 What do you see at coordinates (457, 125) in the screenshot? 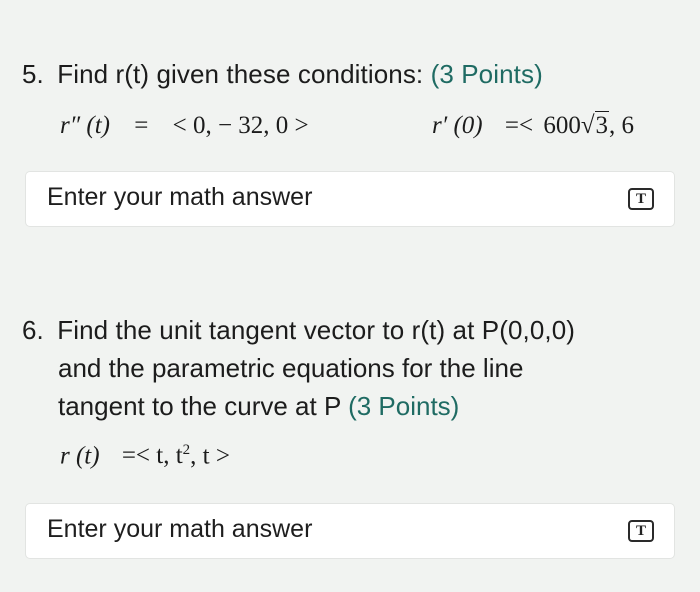
I see `eq2-lhs: r′ (0)` at bounding box center [457, 125].